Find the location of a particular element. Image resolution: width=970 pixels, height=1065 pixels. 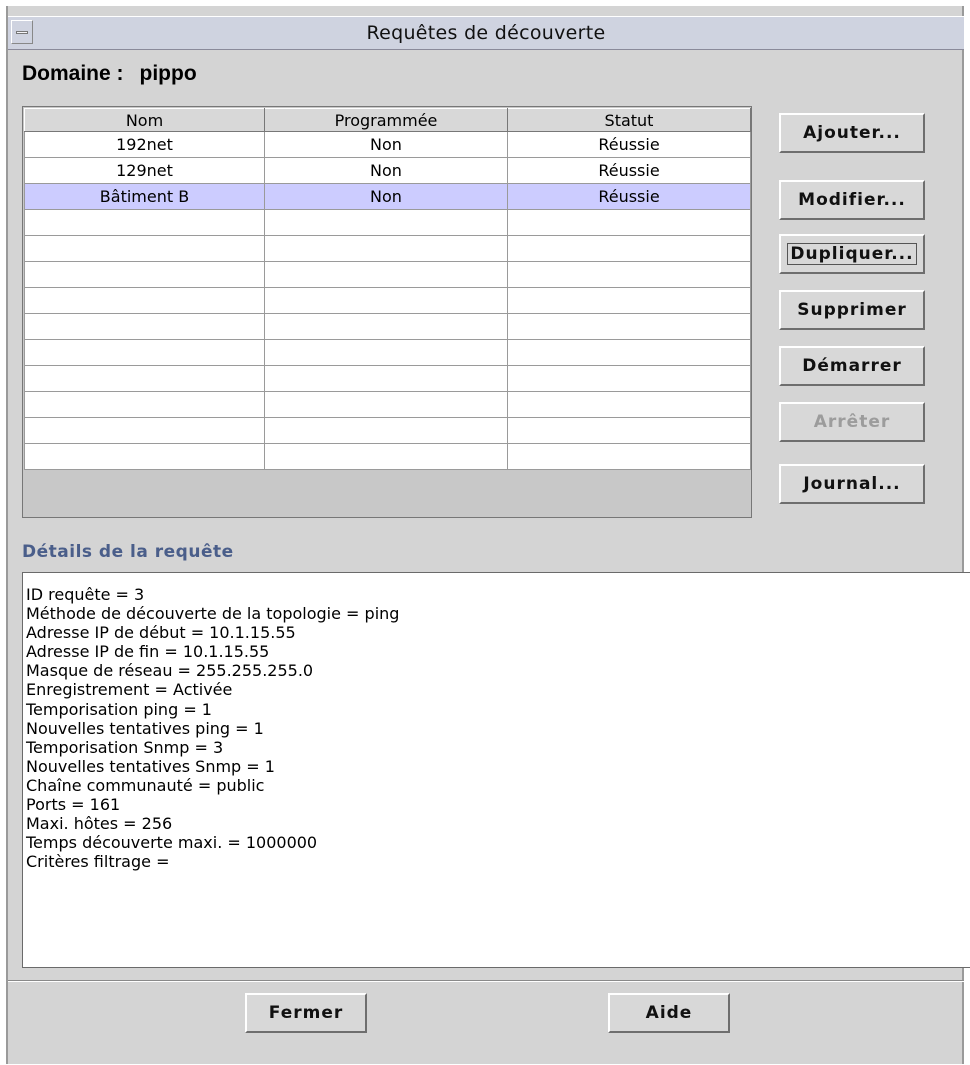

domain-value: pippo is located at coordinates (168, 73).